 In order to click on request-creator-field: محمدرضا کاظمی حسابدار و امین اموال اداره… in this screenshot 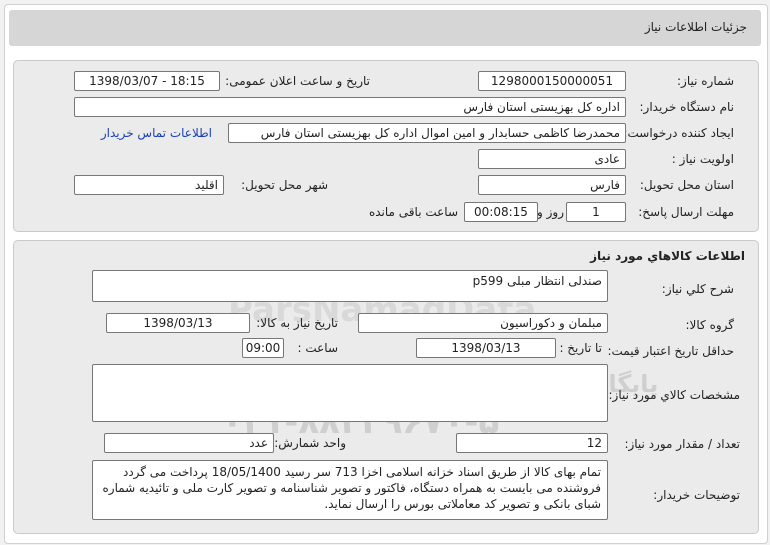, I will do `click(427, 133)`.